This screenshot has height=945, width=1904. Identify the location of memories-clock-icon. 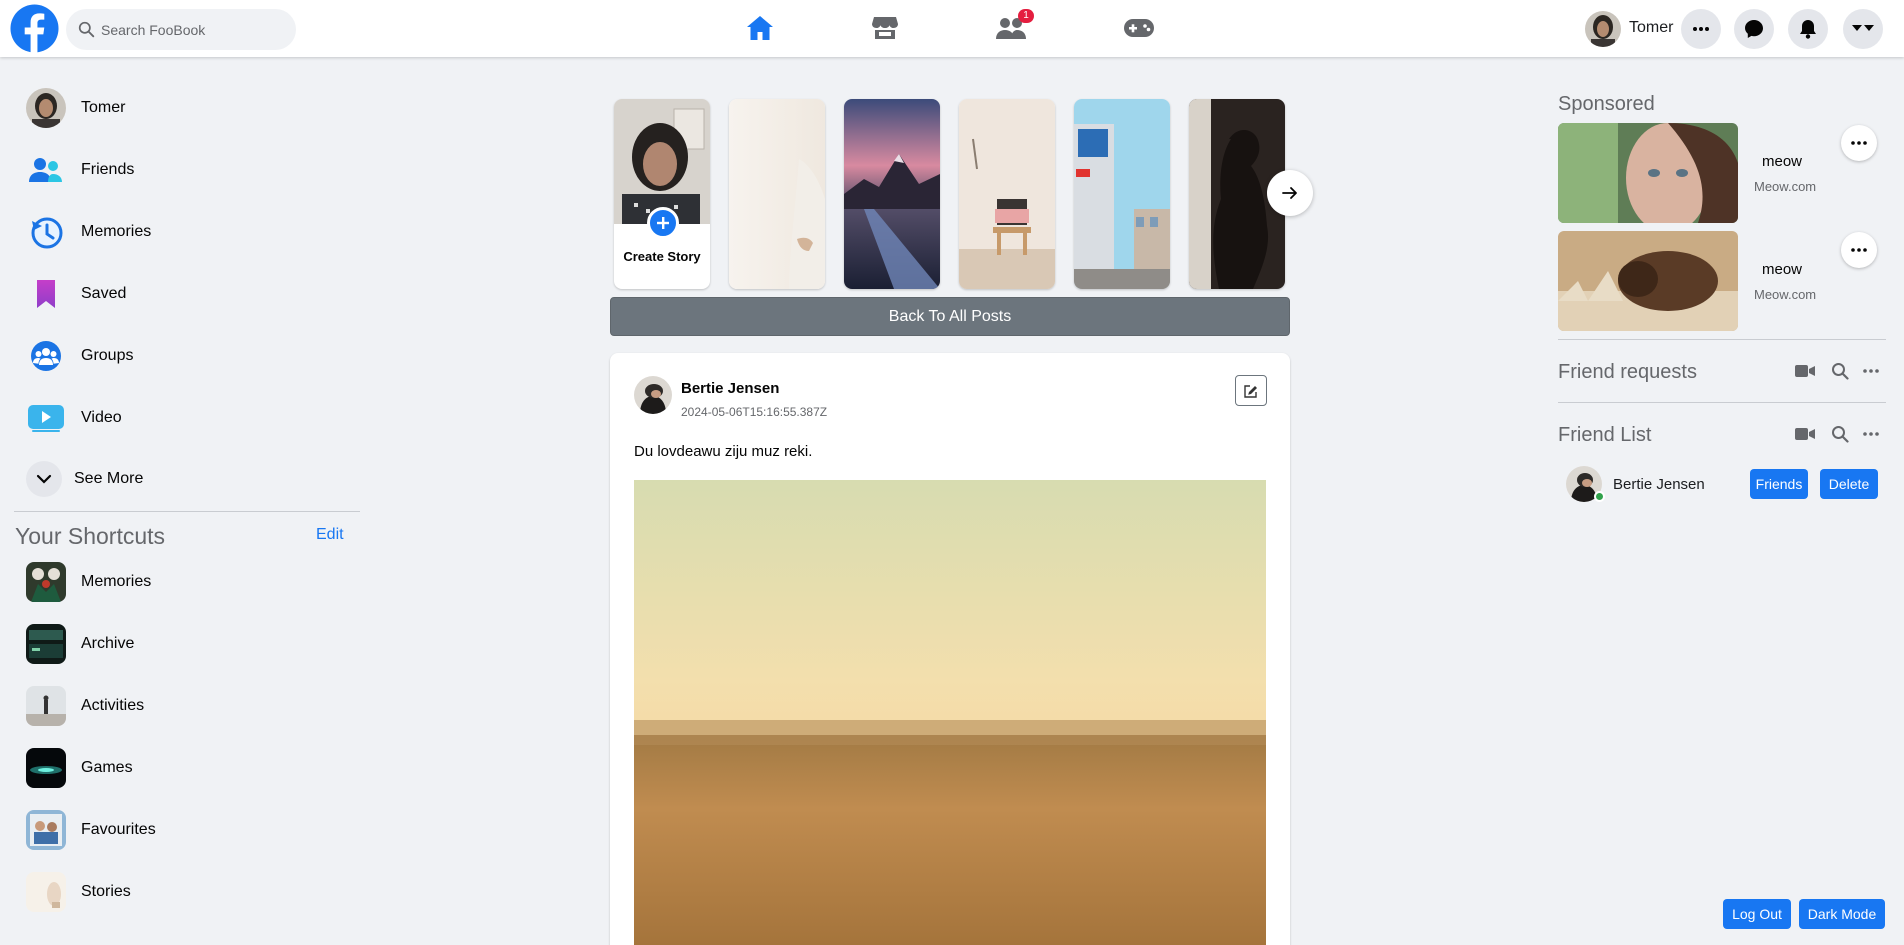
(46, 232).